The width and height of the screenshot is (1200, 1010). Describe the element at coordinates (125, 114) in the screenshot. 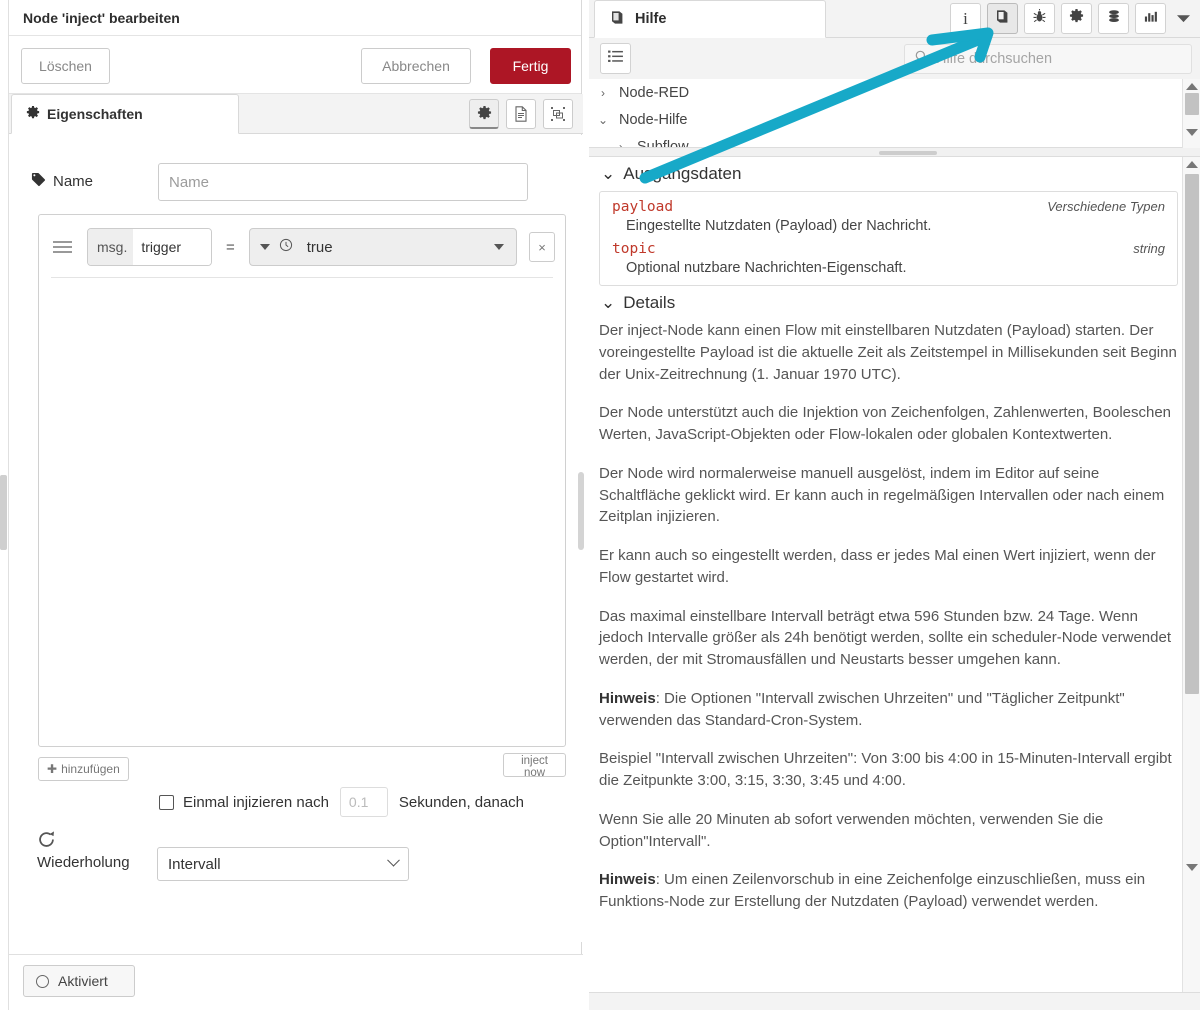

I see `tab-properties: Eigenschaften` at that location.